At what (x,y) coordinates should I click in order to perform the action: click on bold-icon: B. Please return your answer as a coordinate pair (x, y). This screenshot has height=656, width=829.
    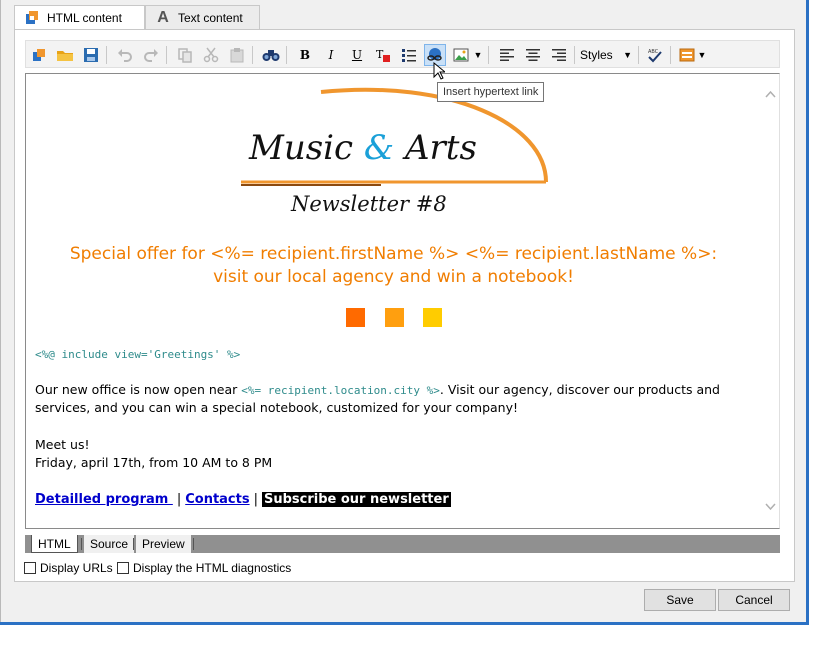
    Looking at the image, I should click on (305, 55).